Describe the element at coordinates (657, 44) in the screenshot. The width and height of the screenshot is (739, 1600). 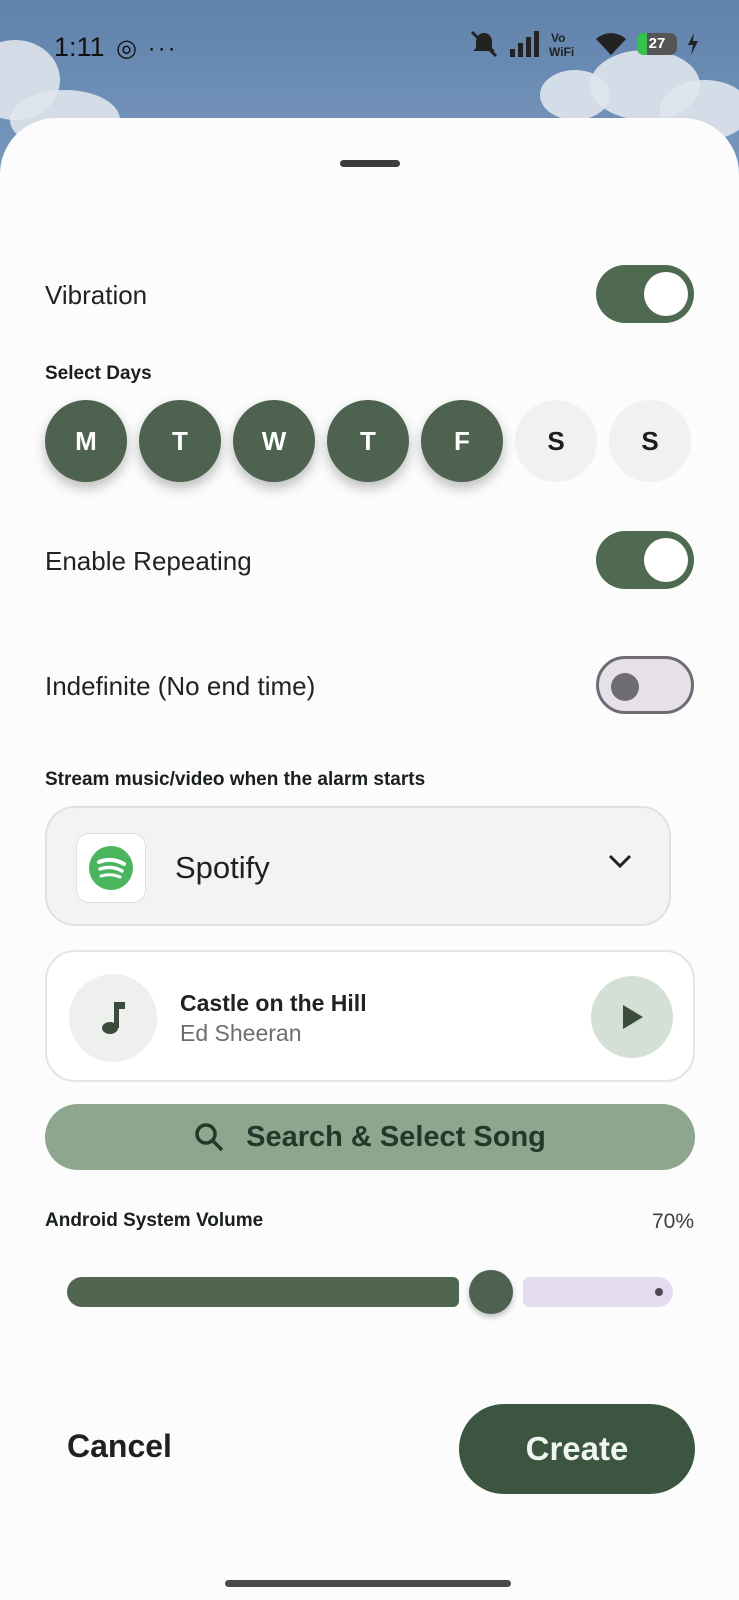
I see `battery-icon: 27` at that location.